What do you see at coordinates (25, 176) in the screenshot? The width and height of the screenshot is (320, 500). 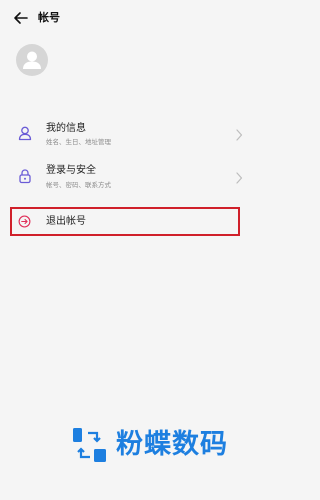 I see `lock-icon` at bounding box center [25, 176].